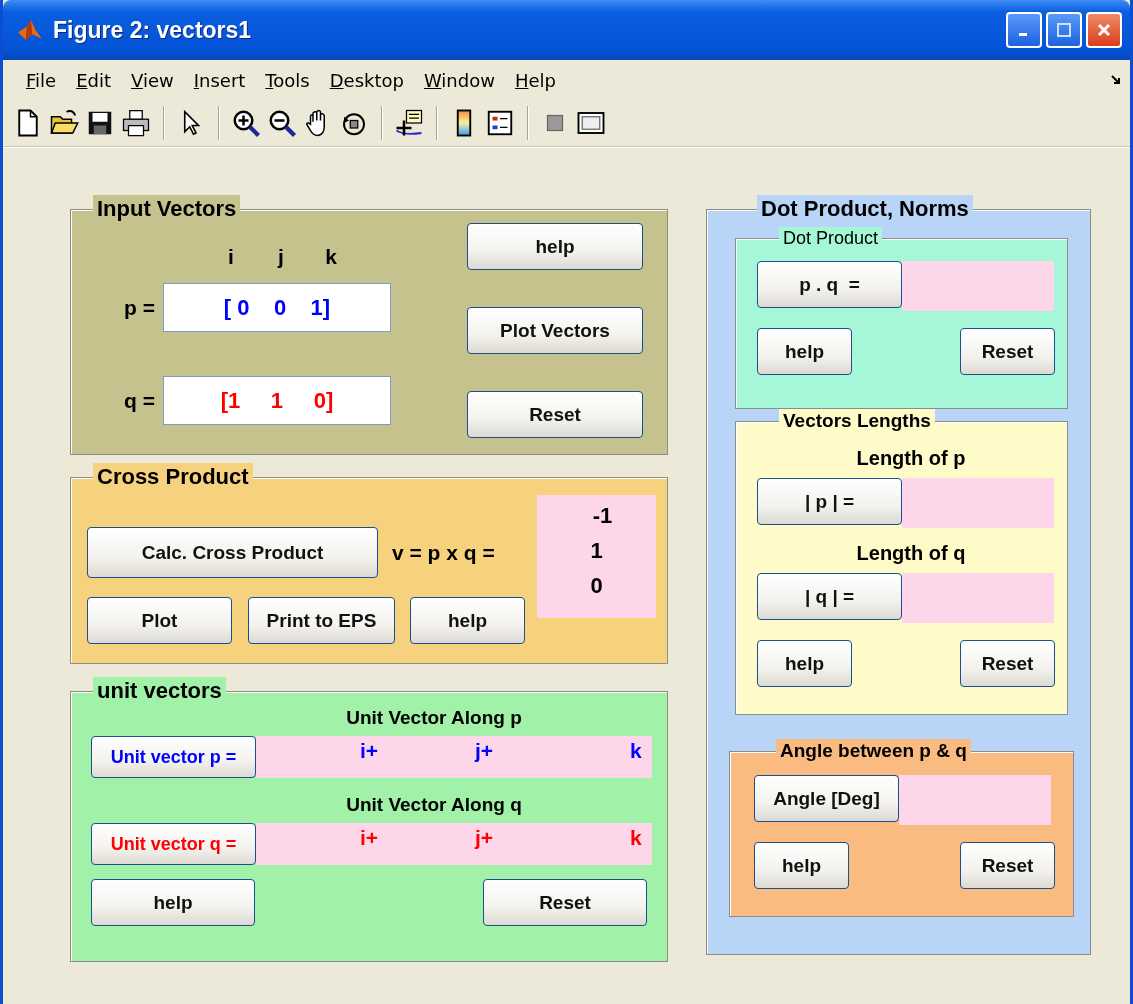  I want to click on section-heading: Unit Vector Along q, so click(434, 805).